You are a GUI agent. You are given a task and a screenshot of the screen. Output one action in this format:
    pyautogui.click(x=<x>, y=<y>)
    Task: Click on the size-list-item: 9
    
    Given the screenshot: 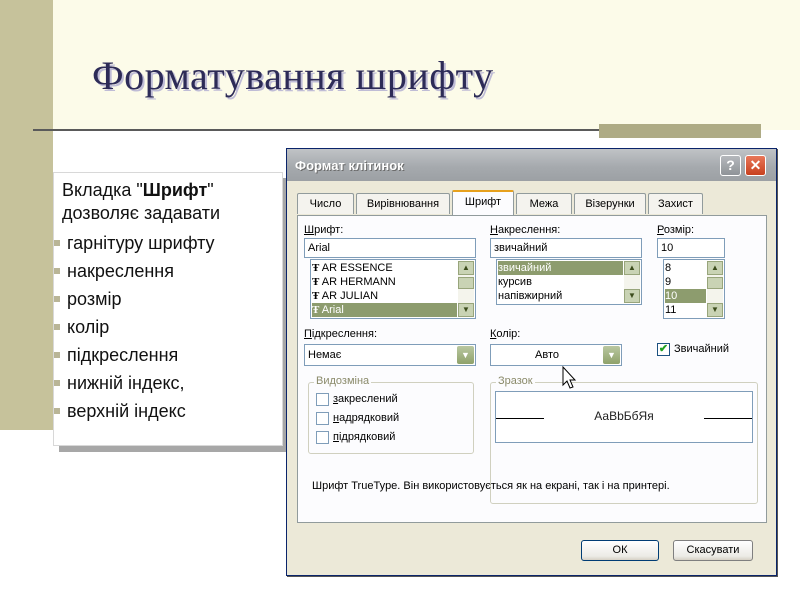 What is the action you would take?
    pyautogui.click(x=685, y=282)
    